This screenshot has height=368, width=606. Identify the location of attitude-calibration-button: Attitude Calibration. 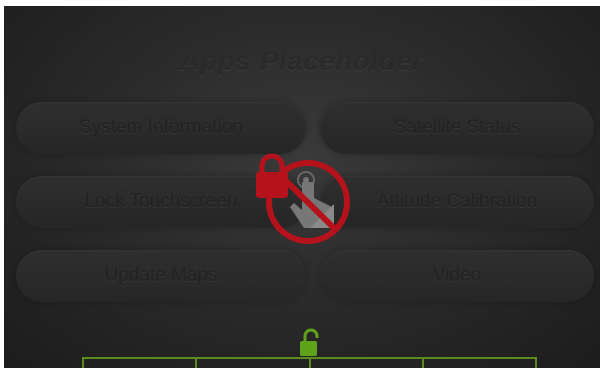
(457, 202).